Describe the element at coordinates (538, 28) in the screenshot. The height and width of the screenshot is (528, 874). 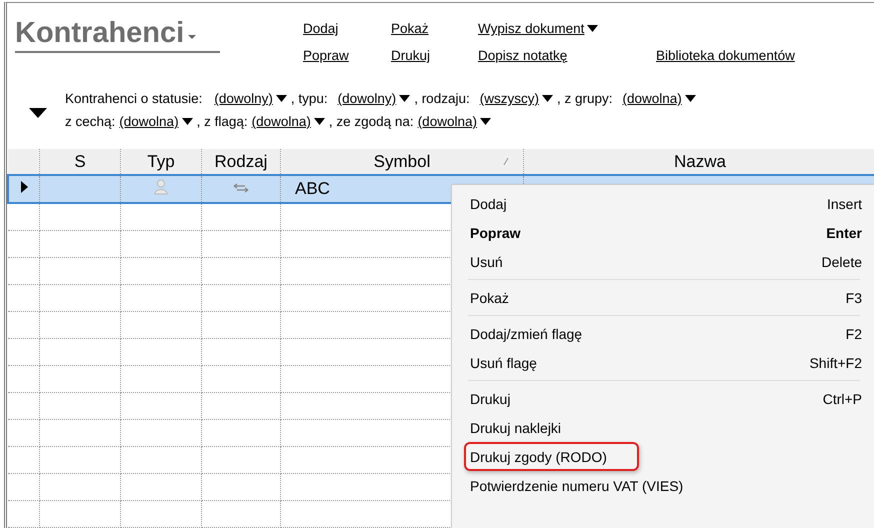
I see `action-link: Wypisz dokument` at that location.